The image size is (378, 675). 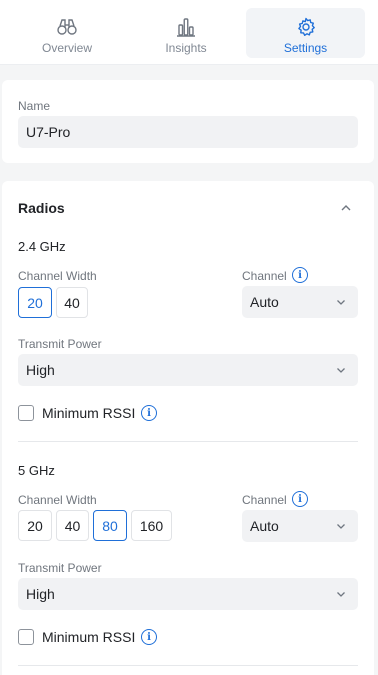 What do you see at coordinates (188, 132) in the screenshot?
I see `name-input: U7-Pro` at bounding box center [188, 132].